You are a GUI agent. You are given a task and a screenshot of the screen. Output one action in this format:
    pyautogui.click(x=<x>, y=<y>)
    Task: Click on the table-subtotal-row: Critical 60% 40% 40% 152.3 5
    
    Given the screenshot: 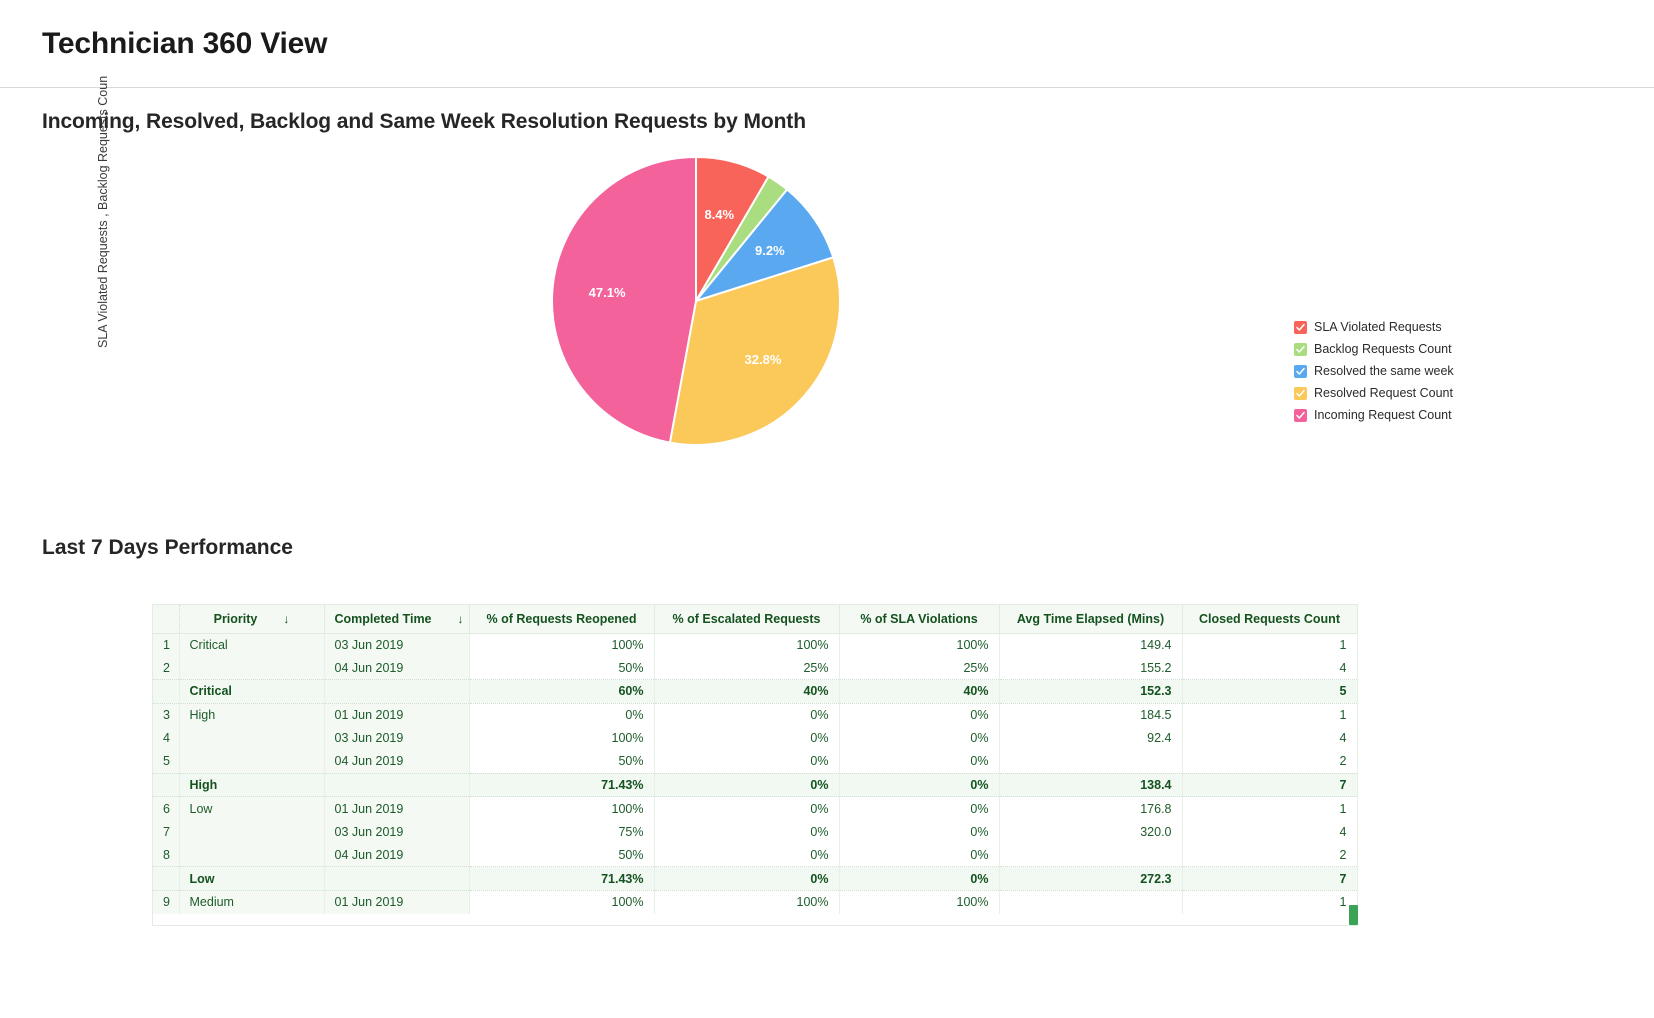 What is the action you would take?
    pyautogui.click(x=755, y=691)
    